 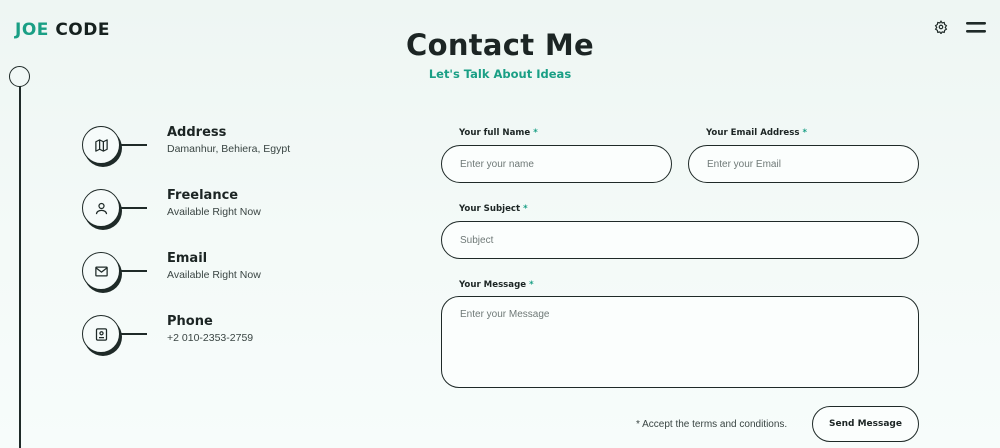 What do you see at coordinates (500, 74) in the screenshot?
I see `page-subtitle: Let's Talk About Ideas` at bounding box center [500, 74].